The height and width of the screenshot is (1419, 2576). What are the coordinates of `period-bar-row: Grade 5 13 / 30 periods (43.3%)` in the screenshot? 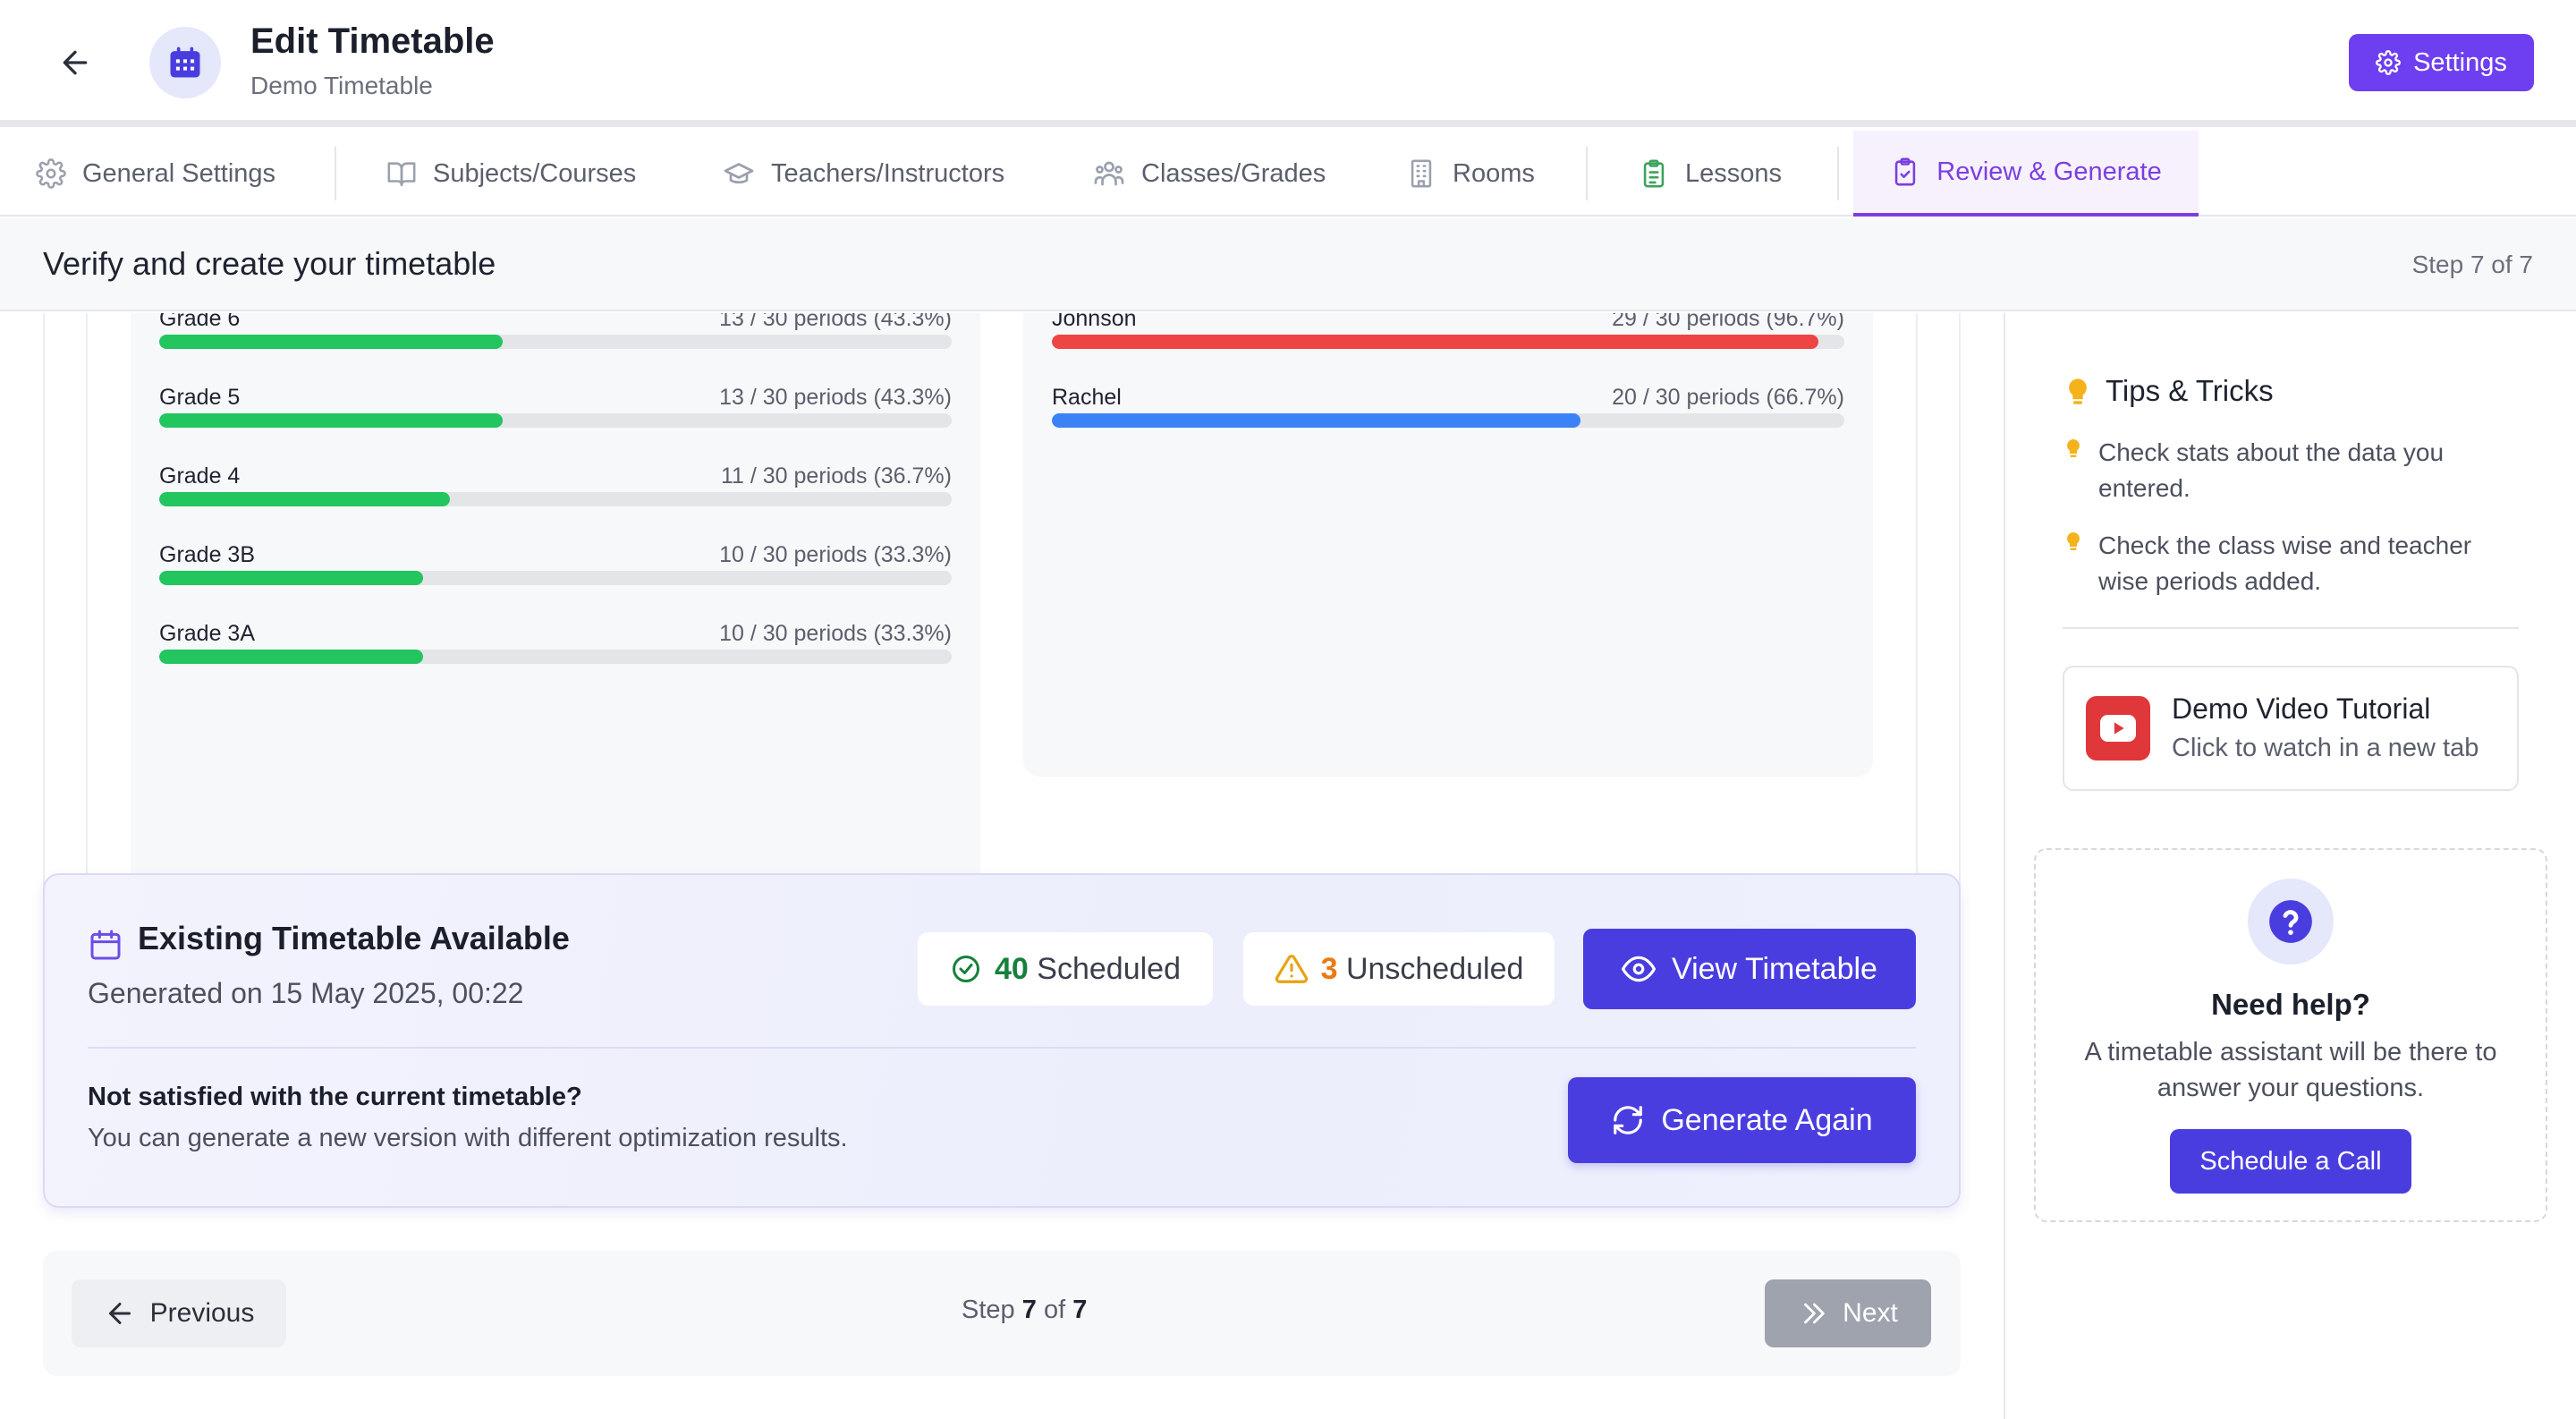 It's located at (555, 411).